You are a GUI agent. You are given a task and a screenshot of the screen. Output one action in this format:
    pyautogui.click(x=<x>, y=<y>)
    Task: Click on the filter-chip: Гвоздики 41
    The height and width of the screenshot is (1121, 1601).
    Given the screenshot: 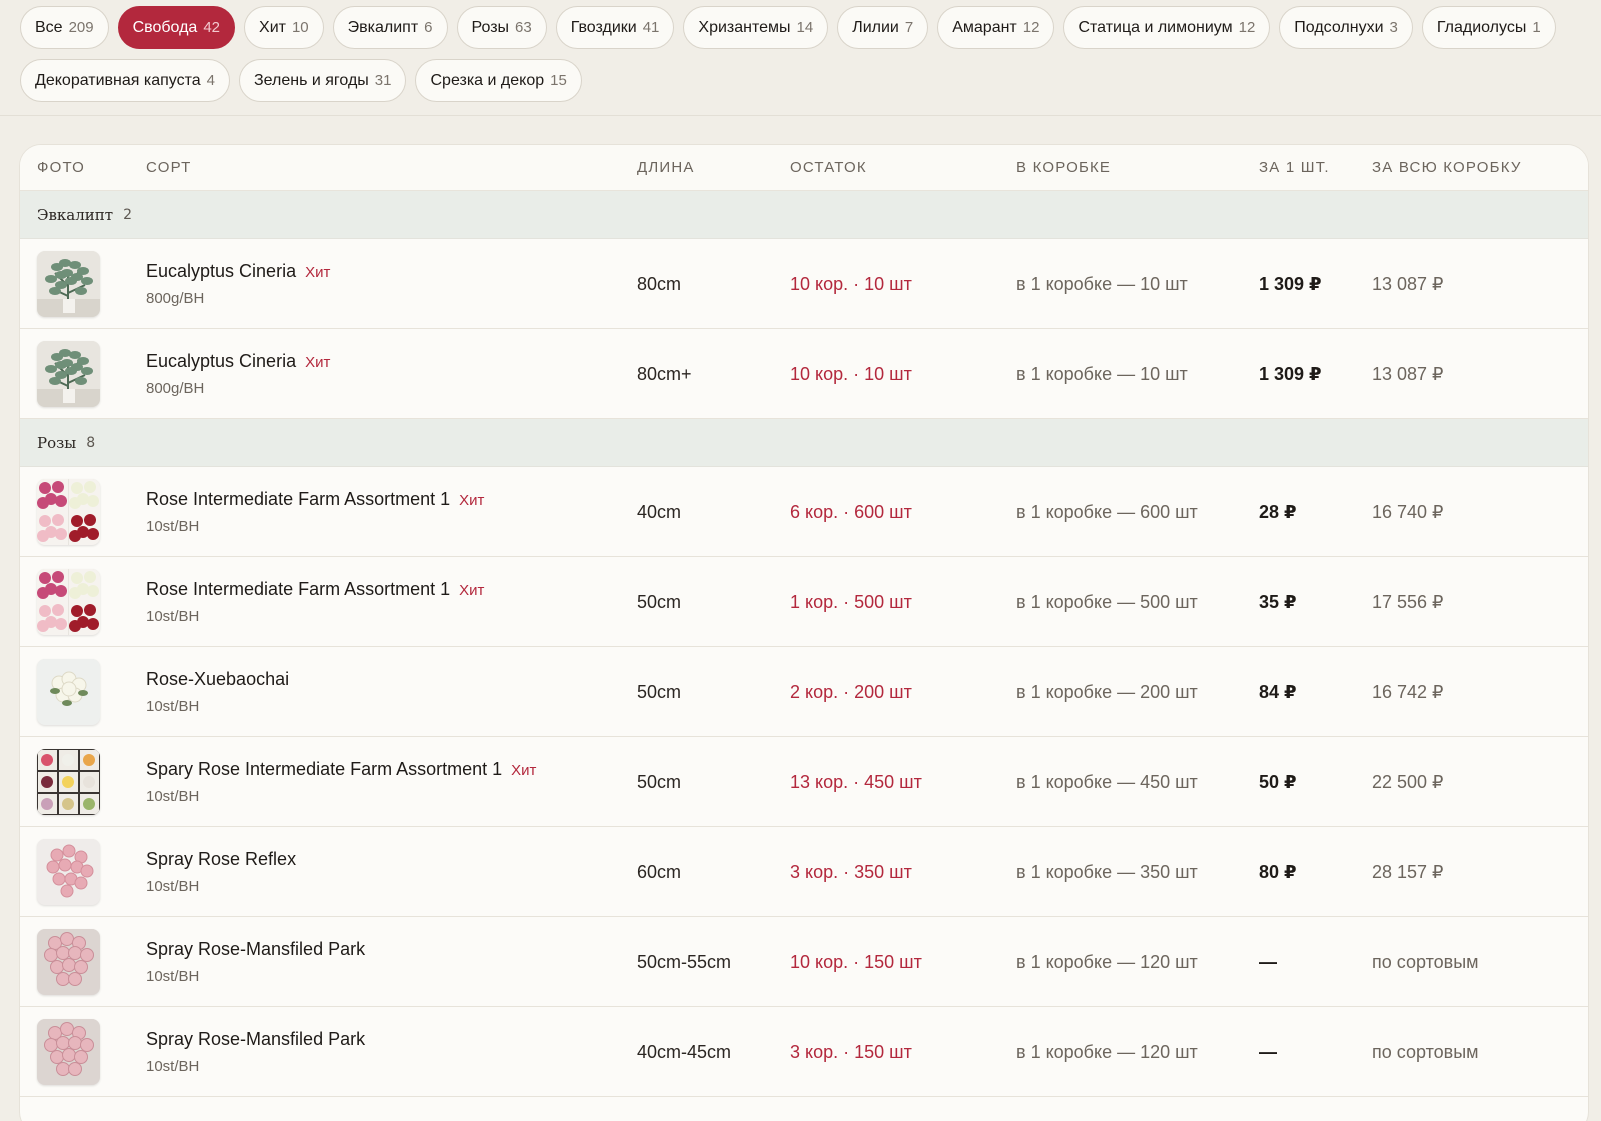 What is the action you would take?
    pyautogui.click(x=615, y=27)
    